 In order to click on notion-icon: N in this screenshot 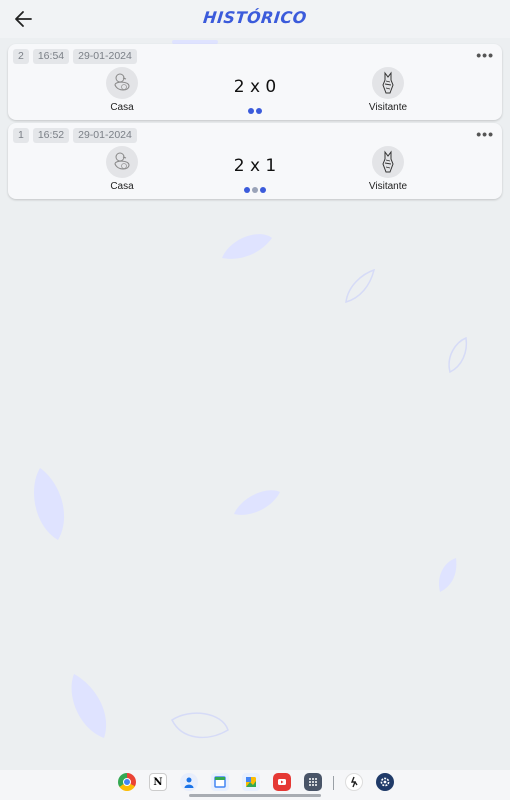, I will do `click(158, 782)`.